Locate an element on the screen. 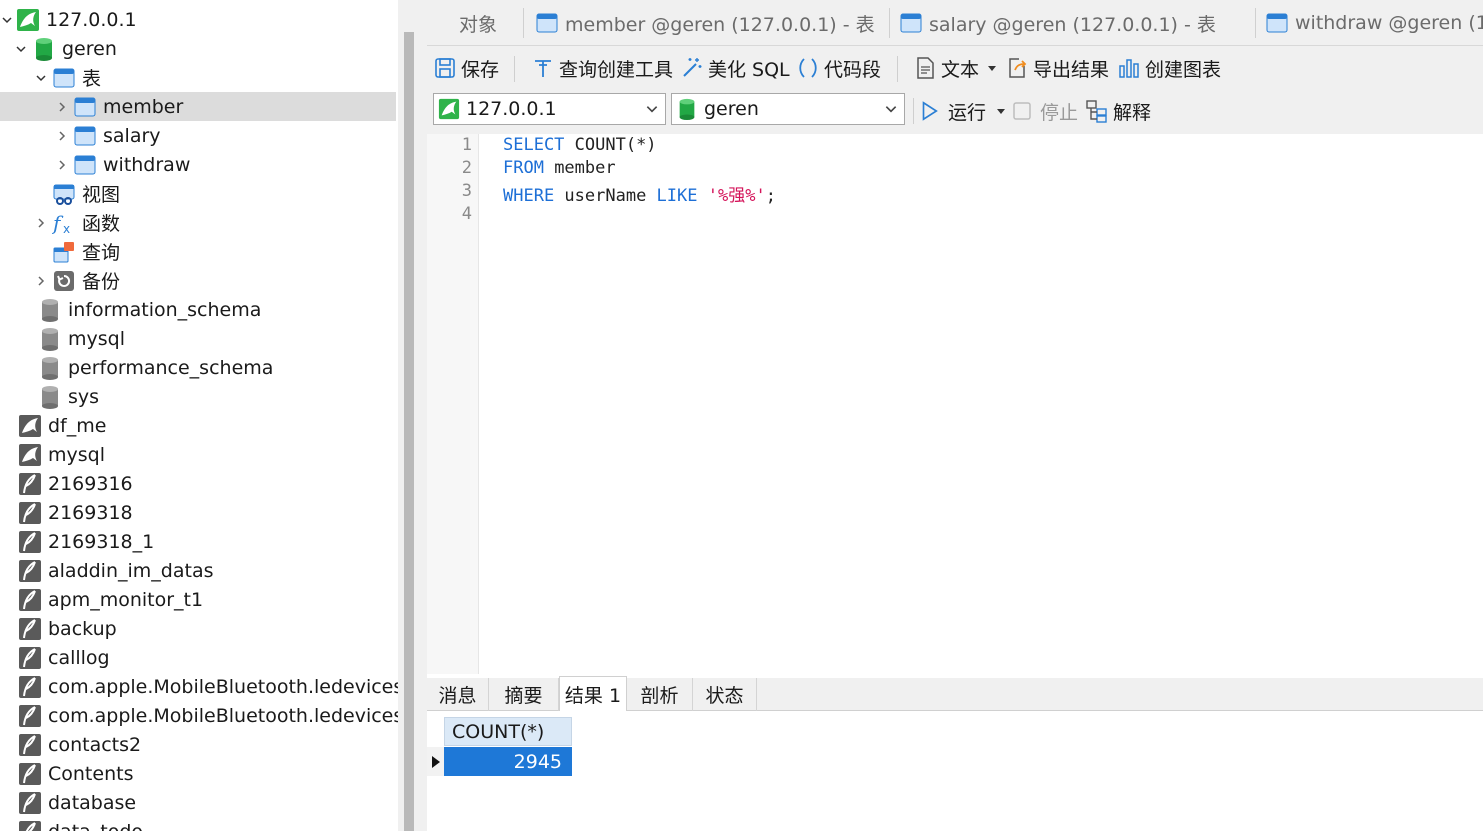 Image resolution: width=1483 pixels, height=831 pixels. line-number: 1 is located at coordinates (466, 145).